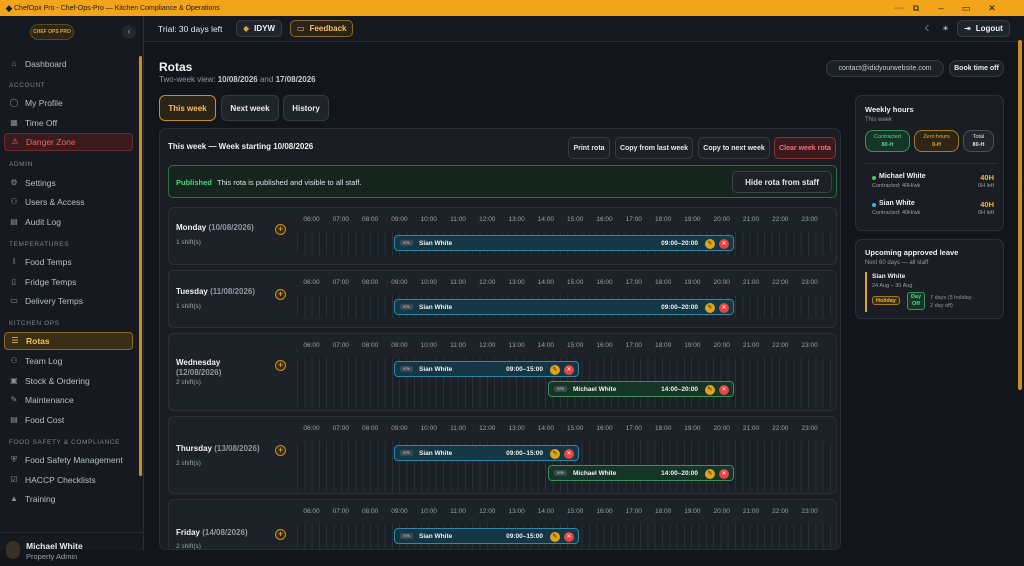  What do you see at coordinates (983, 28) in the screenshot?
I see `logout-button: ⇥ Logout` at bounding box center [983, 28].